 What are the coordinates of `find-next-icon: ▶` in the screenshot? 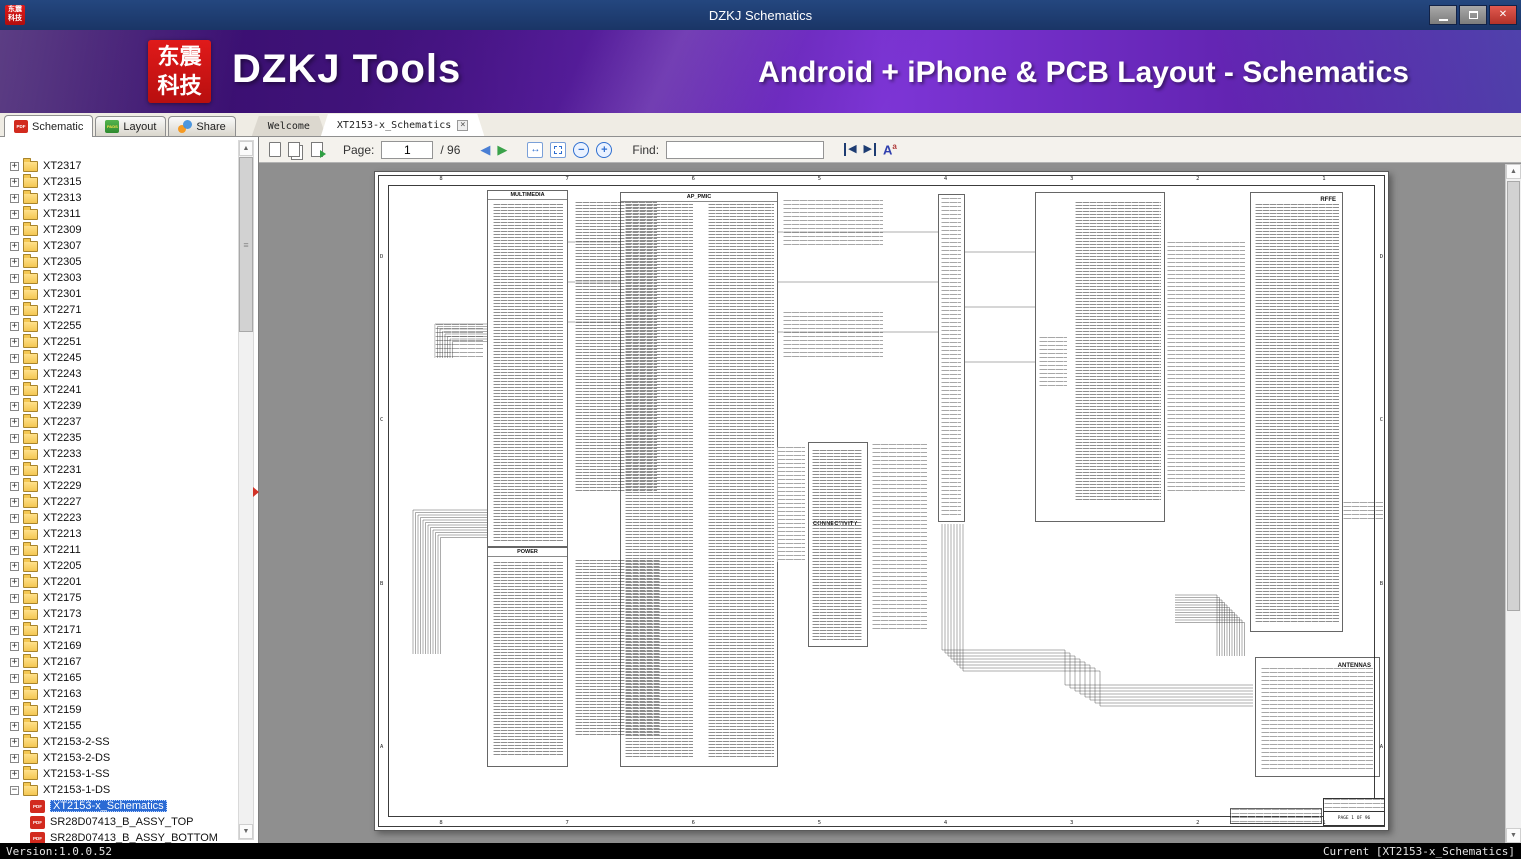 It's located at (870, 149).